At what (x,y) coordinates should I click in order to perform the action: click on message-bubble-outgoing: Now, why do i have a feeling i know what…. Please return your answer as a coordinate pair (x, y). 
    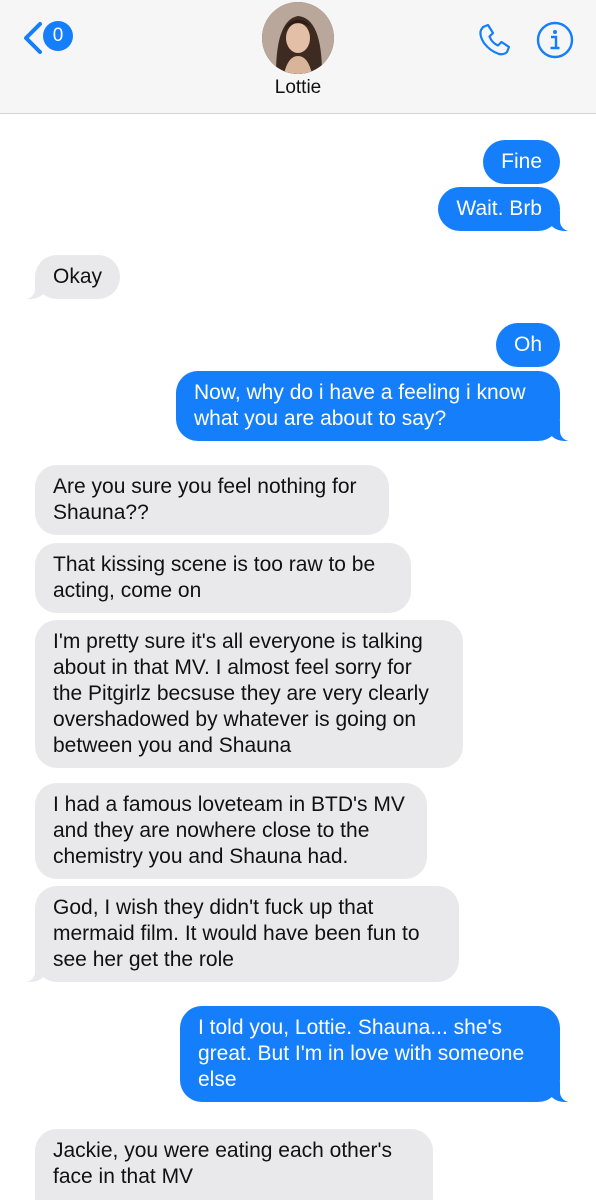
    Looking at the image, I should click on (378, 406).